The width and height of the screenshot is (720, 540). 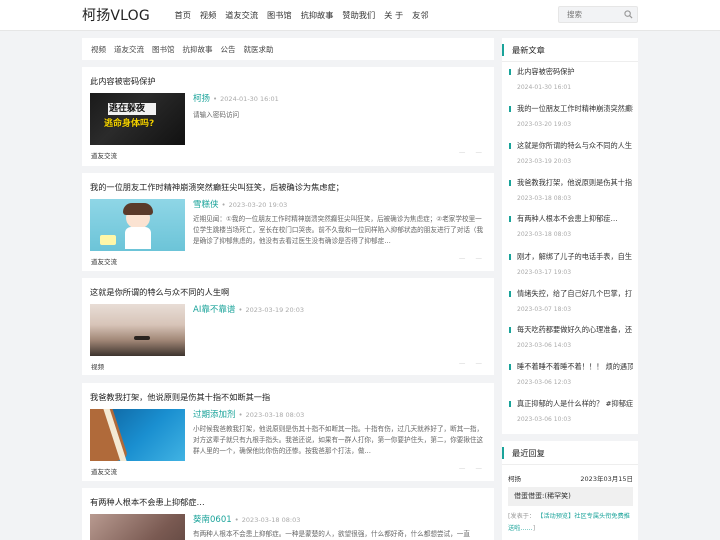 What do you see at coordinates (317, 15) in the screenshot?
I see `nav-stories: 抗抑故事` at bounding box center [317, 15].